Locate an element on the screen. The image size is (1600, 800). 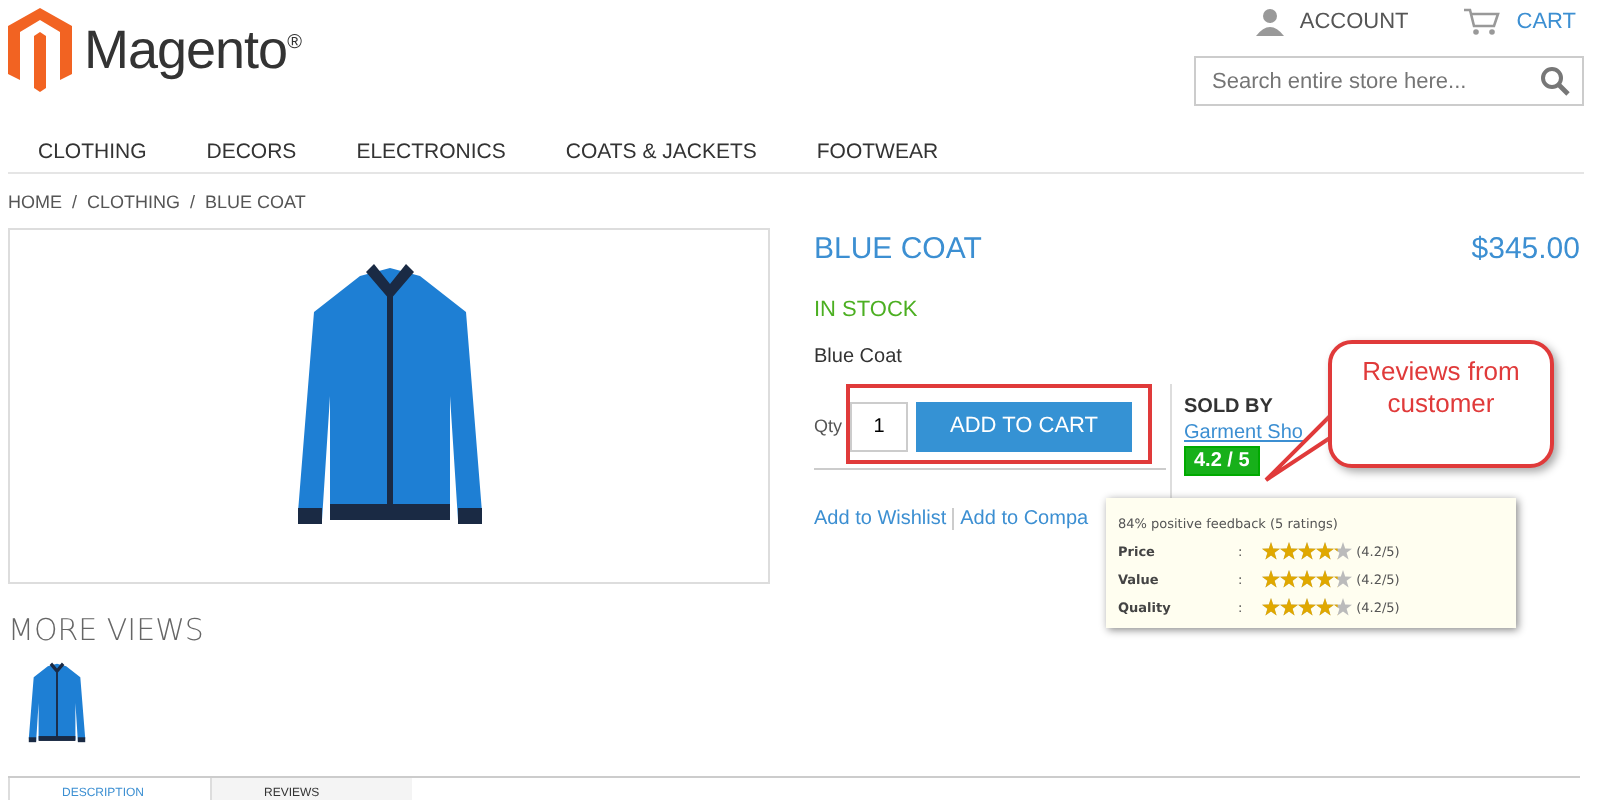
breadcrumb-link: HOME is located at coordinates (35, 202).